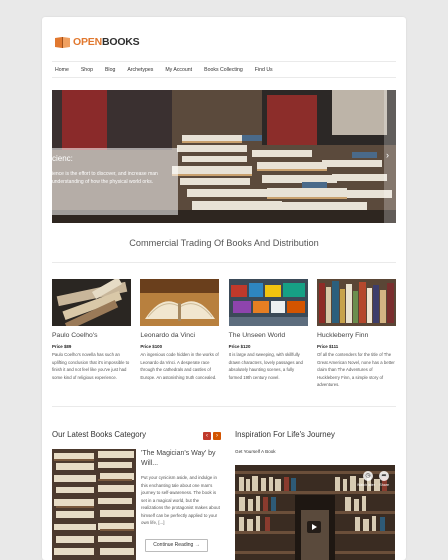 Image resolution: width=448 pixels, height=560 pixels. I want to click on product-price: Price $120, so click(239, 346).